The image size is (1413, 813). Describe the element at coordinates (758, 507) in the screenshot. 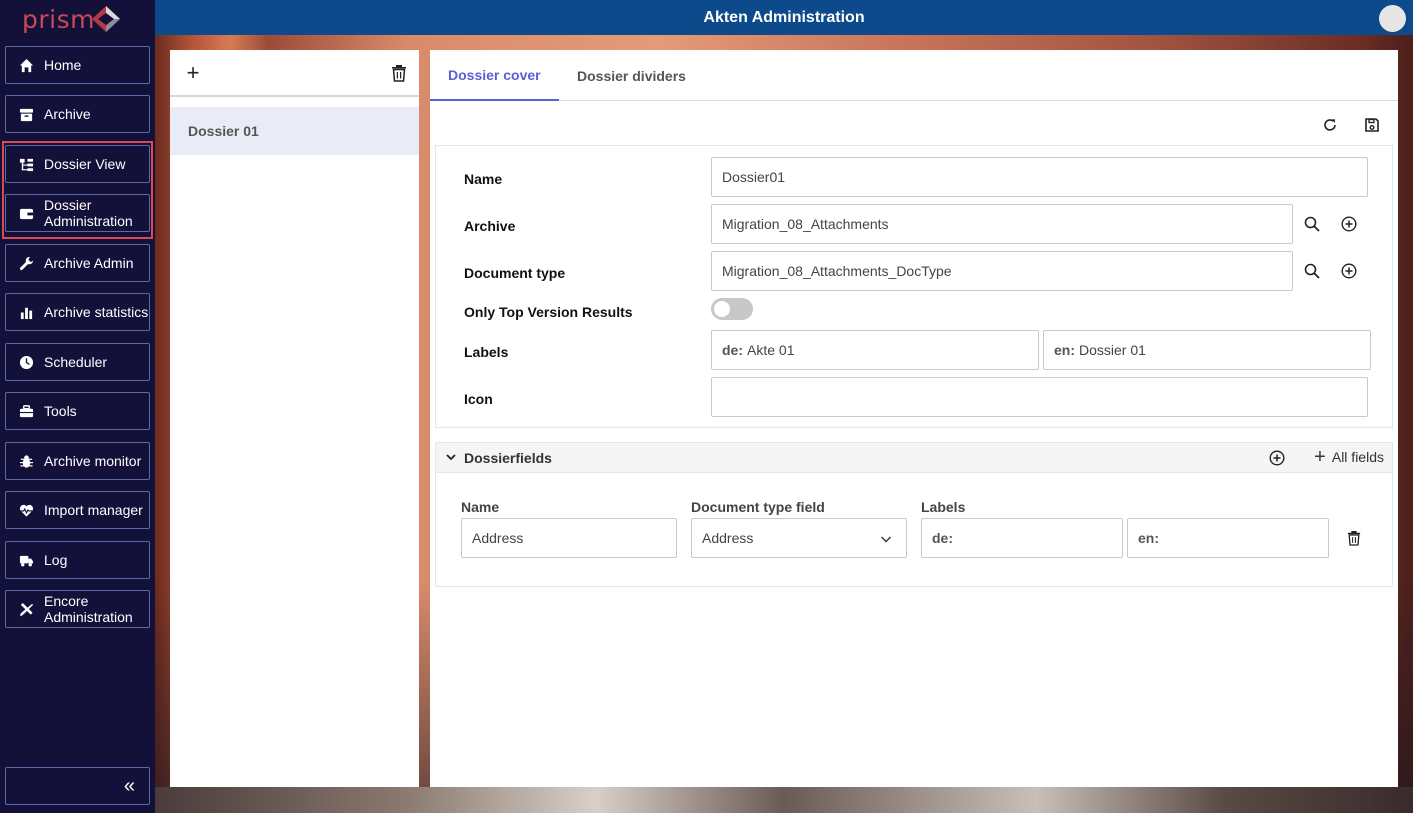

I see `column-doctype-field-label: Document type field` at that location.